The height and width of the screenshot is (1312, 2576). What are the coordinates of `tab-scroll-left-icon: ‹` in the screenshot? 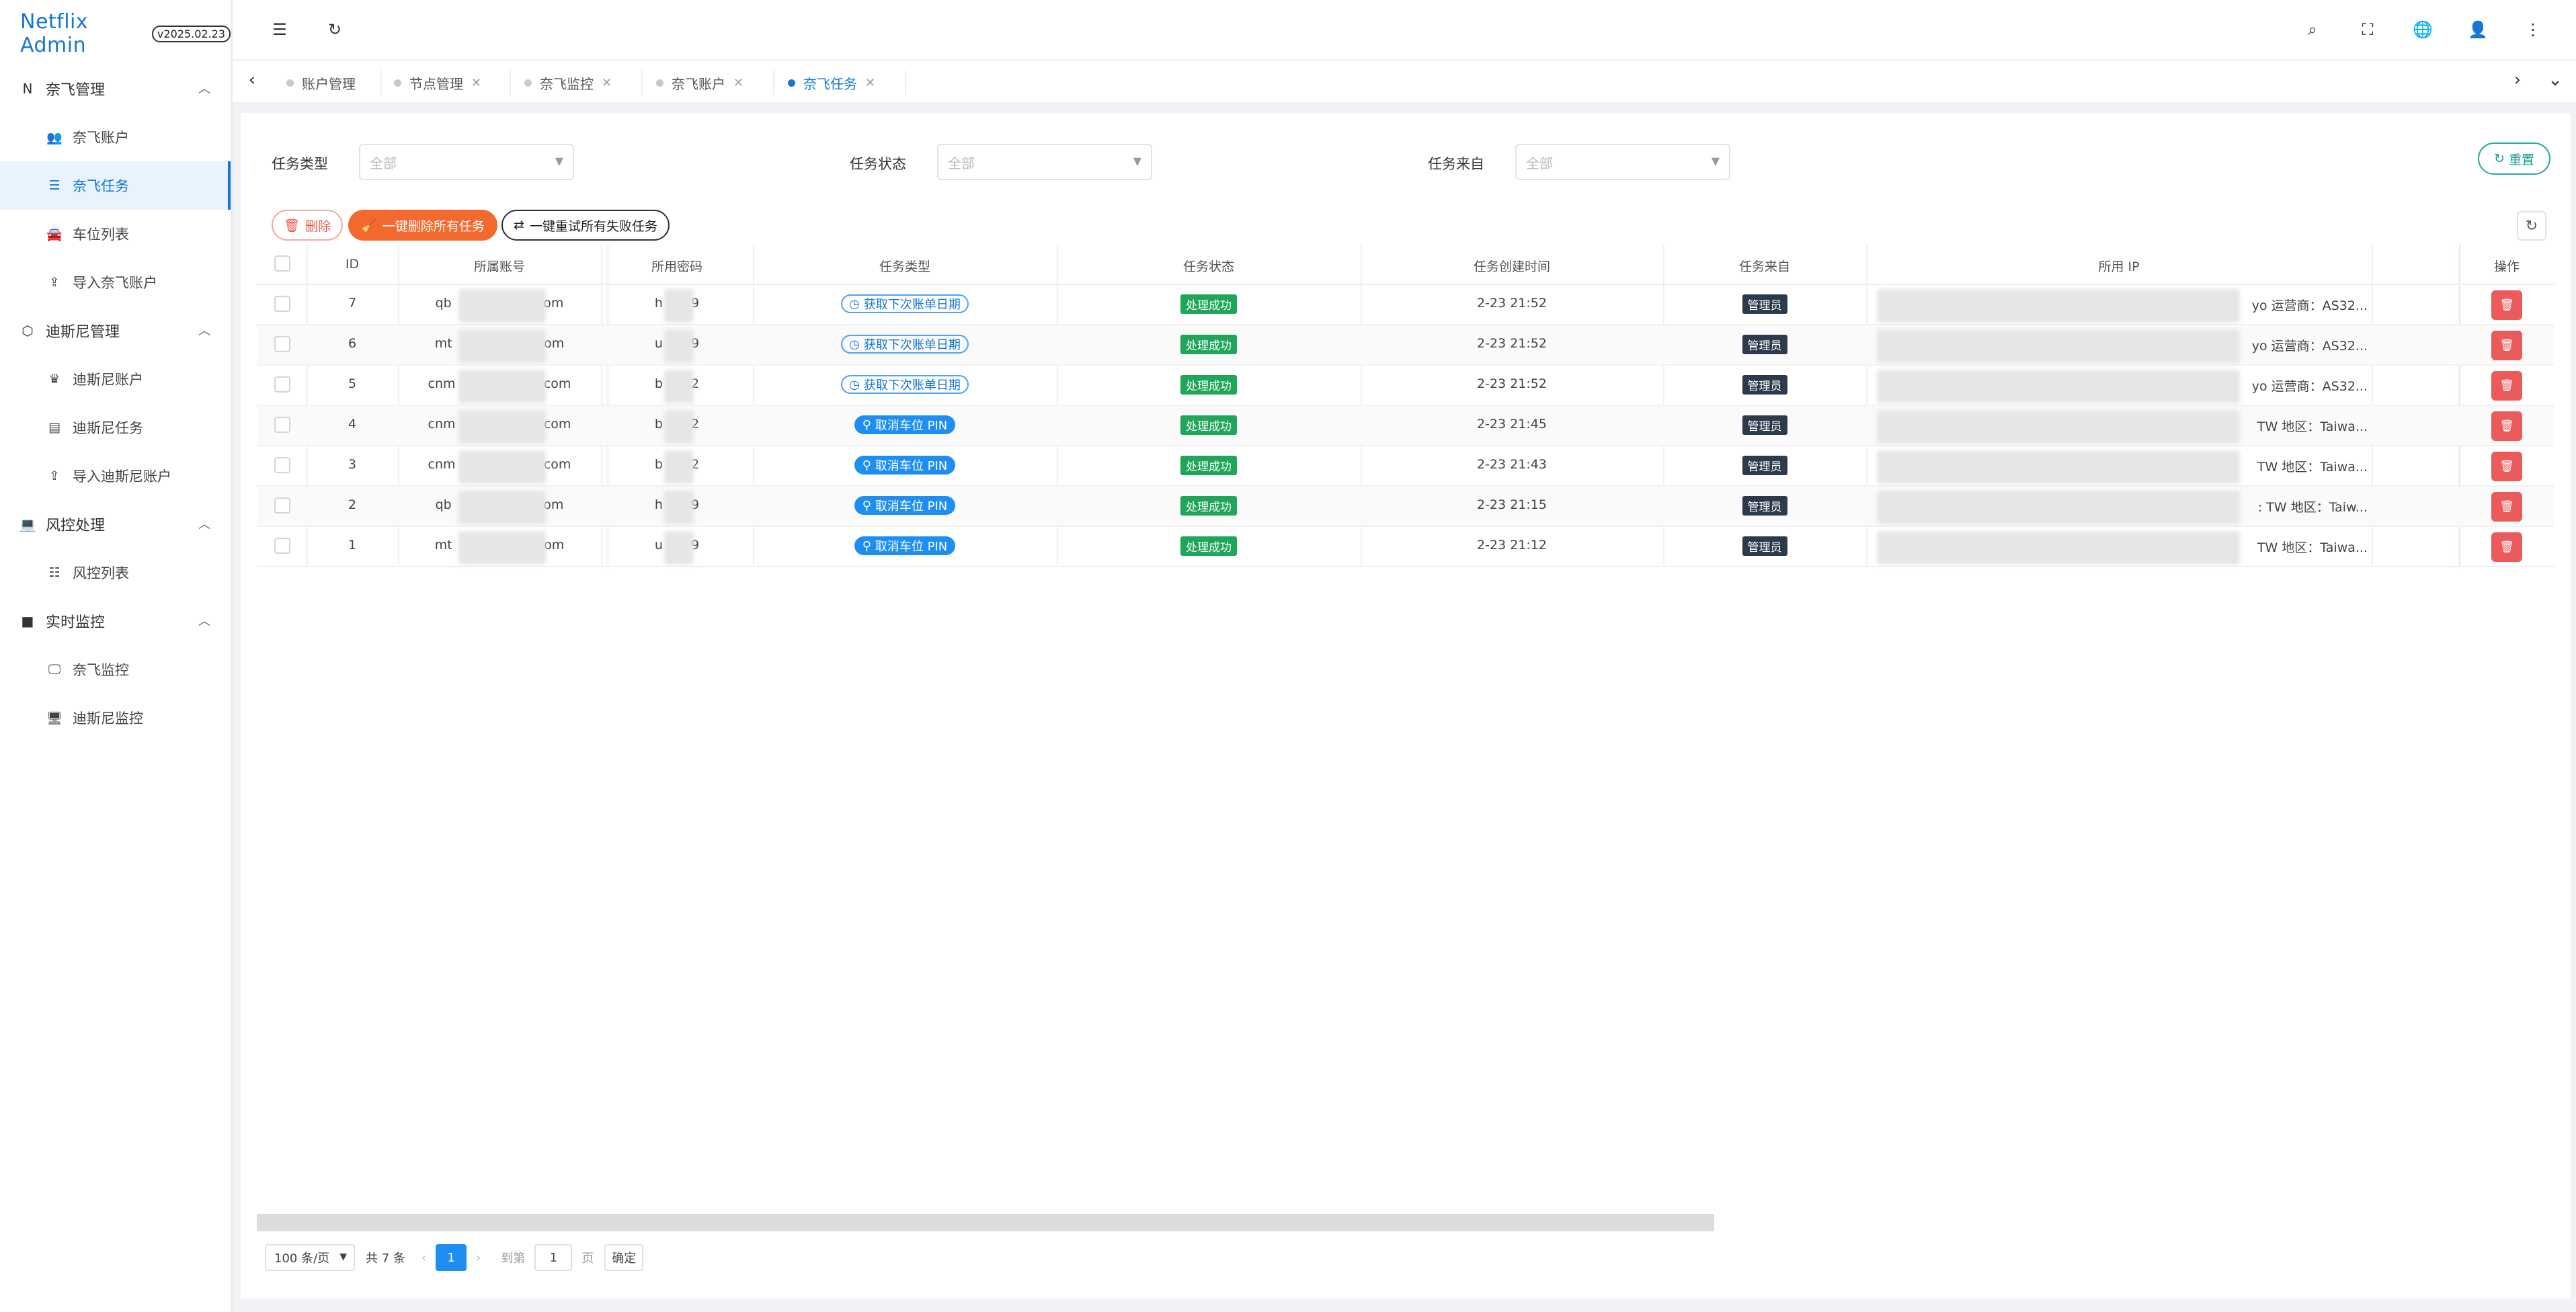 It's located at (252, 80).